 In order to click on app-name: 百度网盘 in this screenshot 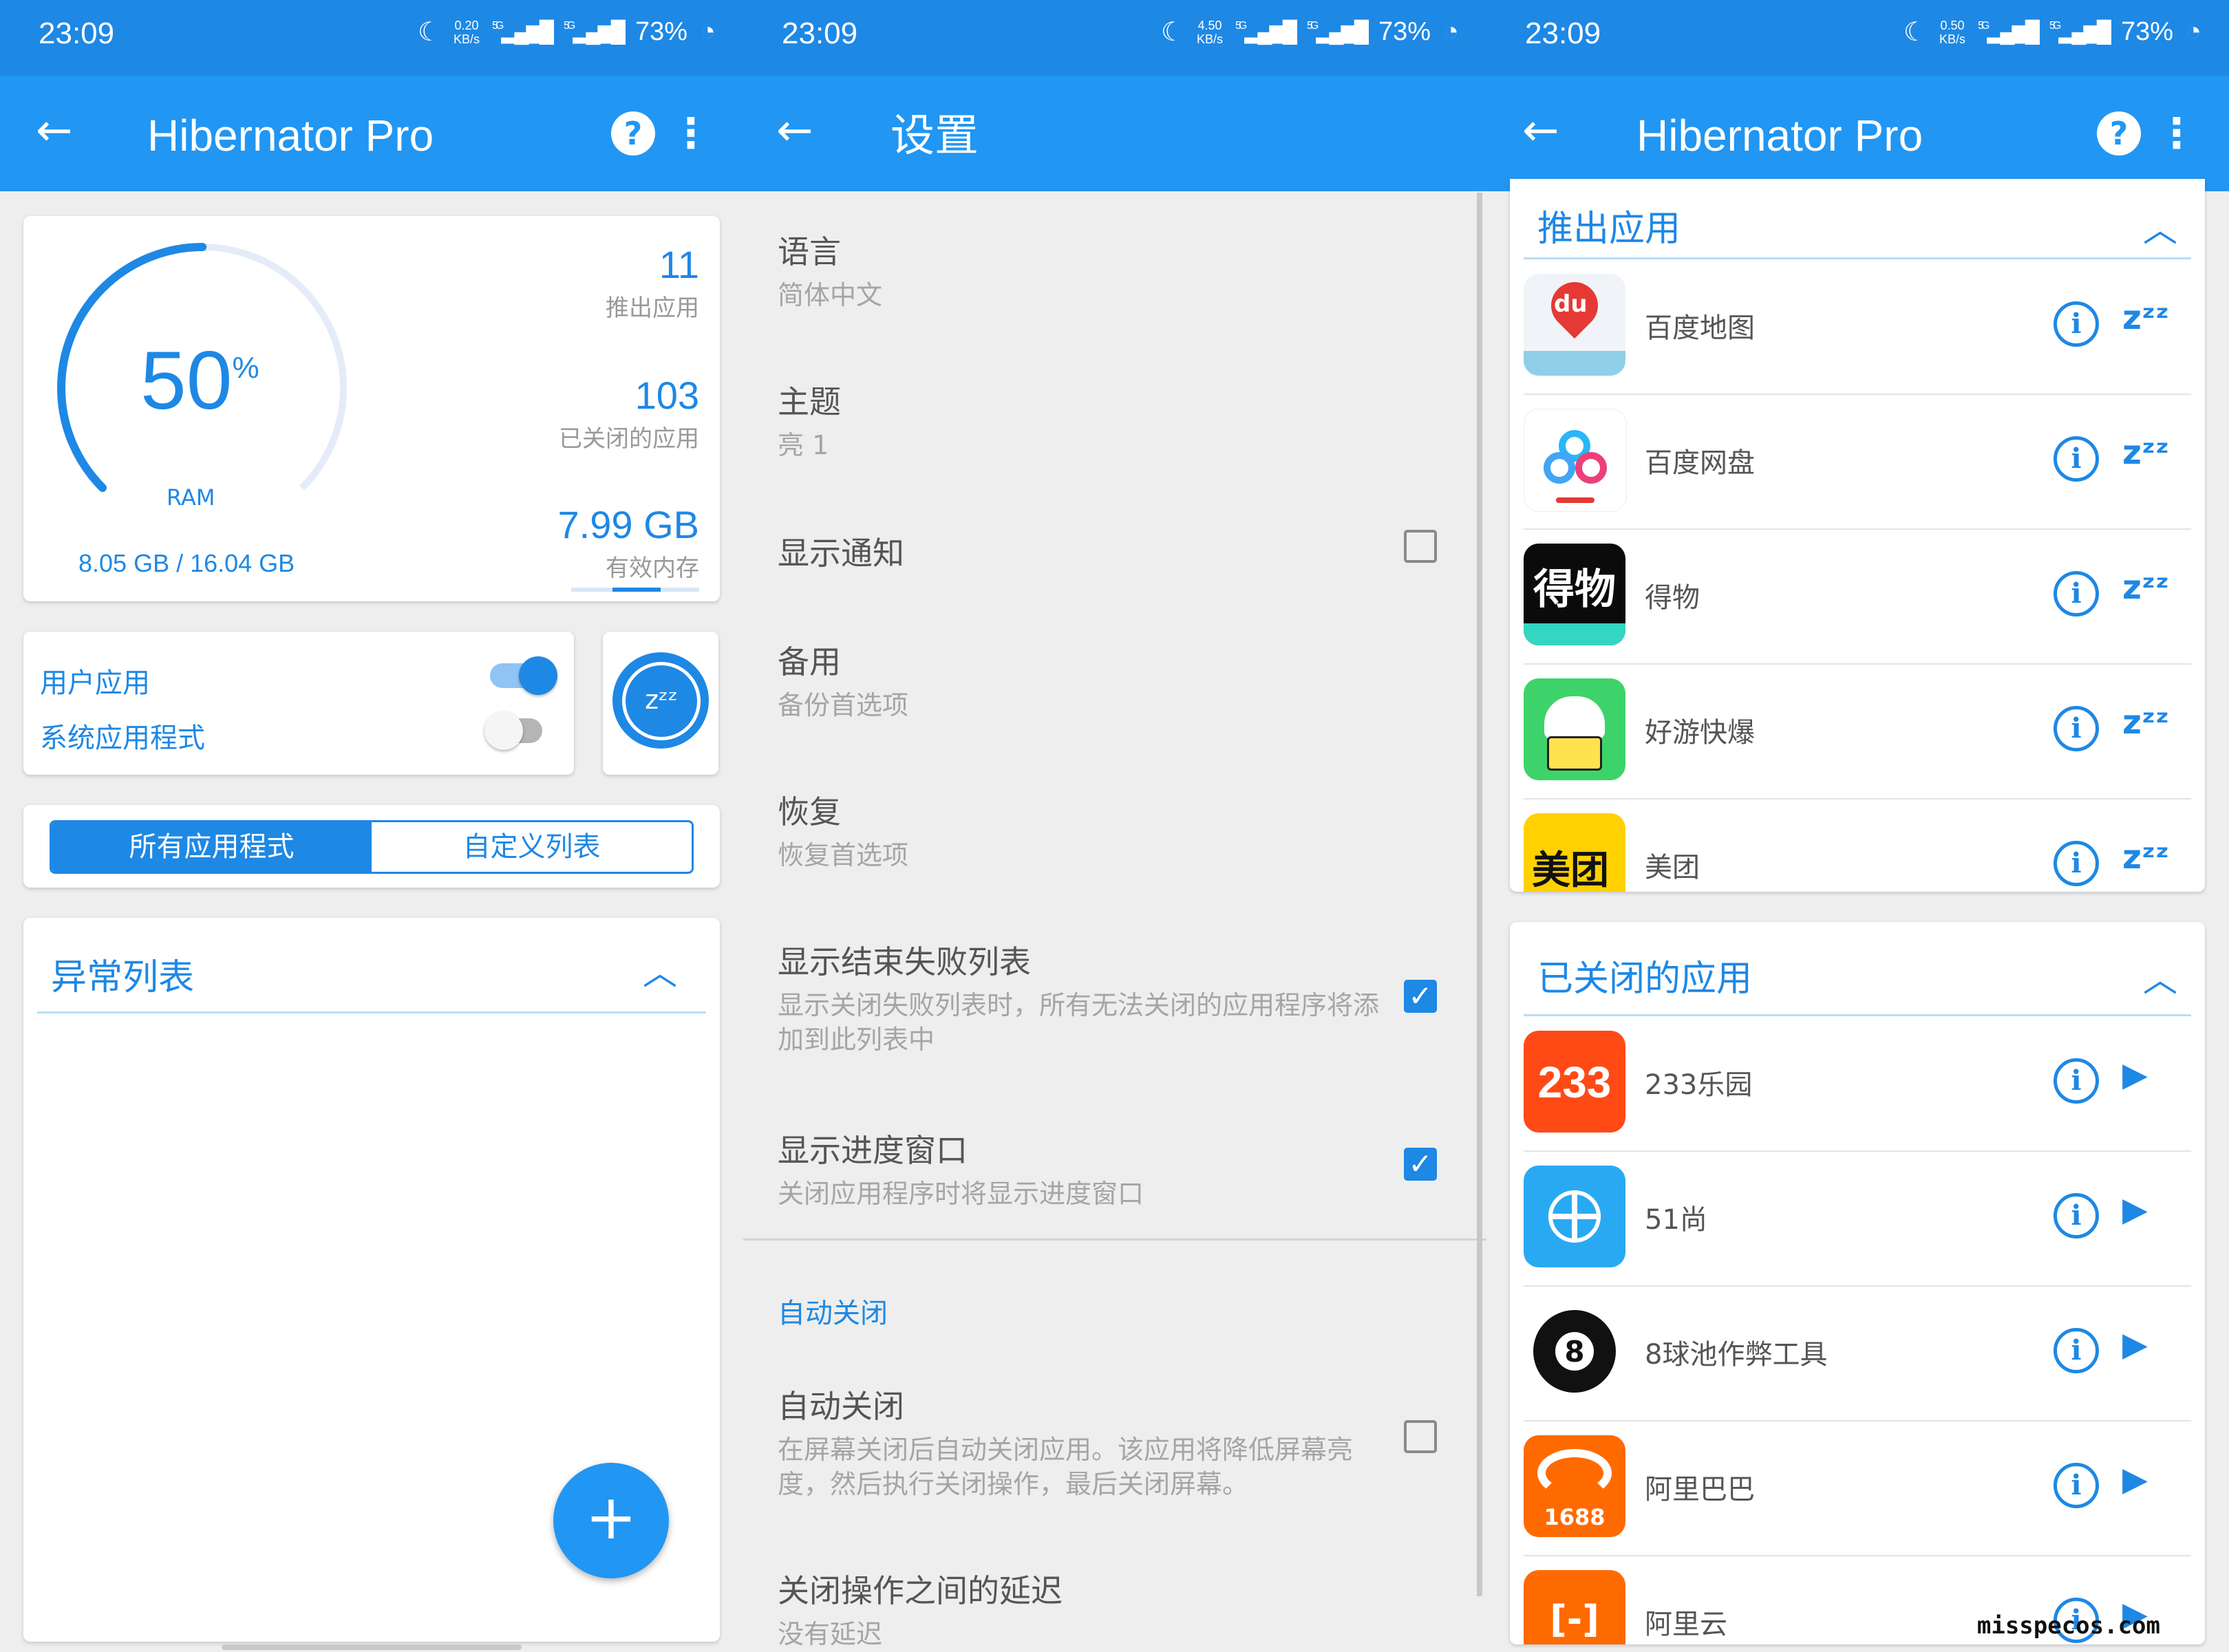, I will do `click(1700, 463)`.